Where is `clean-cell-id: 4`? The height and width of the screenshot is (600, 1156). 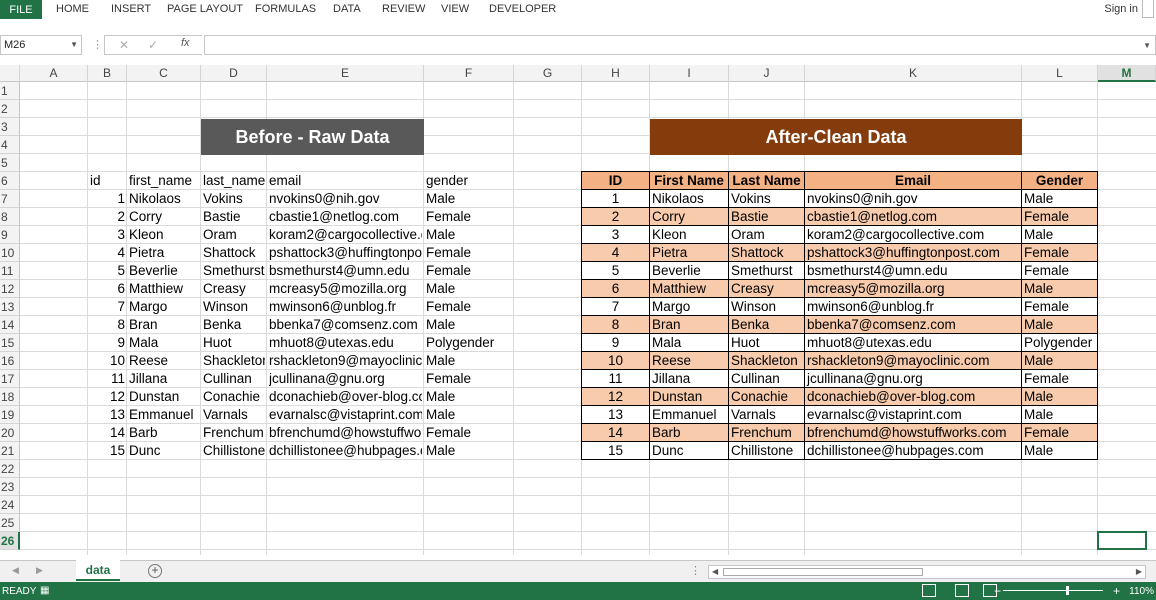 clean-cell-id: 4 is located at coordinates (616, 253).